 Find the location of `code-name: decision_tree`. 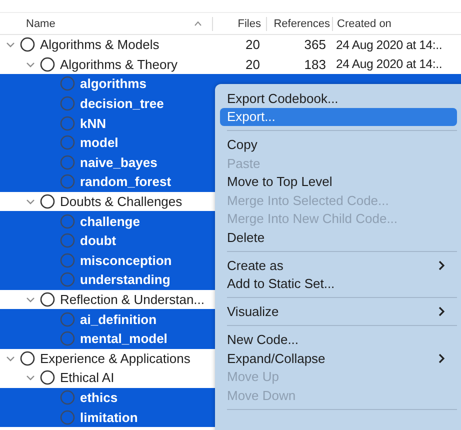

code-name: decision_tree is located at coordinates (122, 104).